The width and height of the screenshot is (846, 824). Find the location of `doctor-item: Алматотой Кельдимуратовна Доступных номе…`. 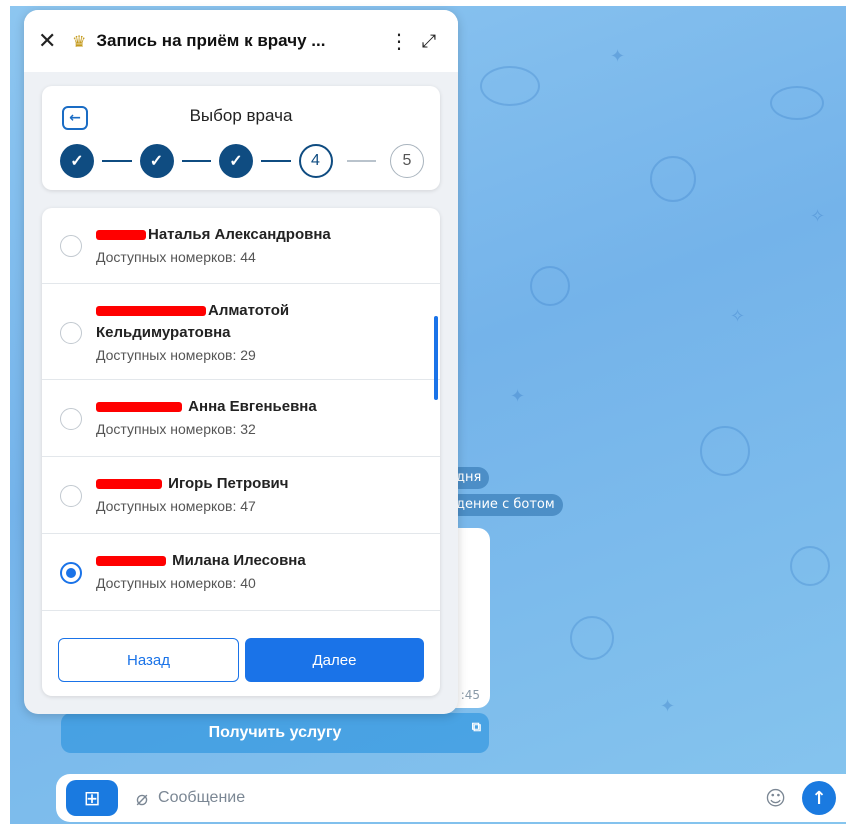

doctor-item: Алматотой Кельдимуратовна Доступных номе… is located at coordinates (241, 332).